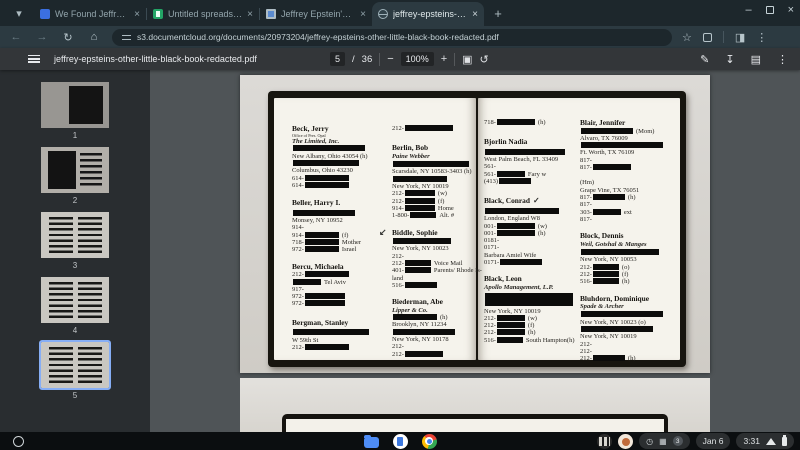 The height and width of the screenshot is (450, 800). Describe the element at coordinates (791, 10) in the screenshot. I see `close-window-button: ×` at that location.